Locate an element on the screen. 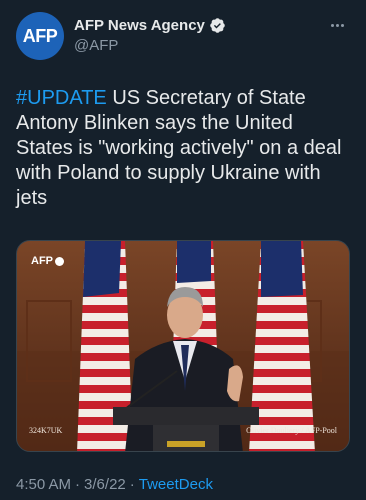 This screenshot has width=366, height=500. more-options-button is located at coordinates (337, 25).